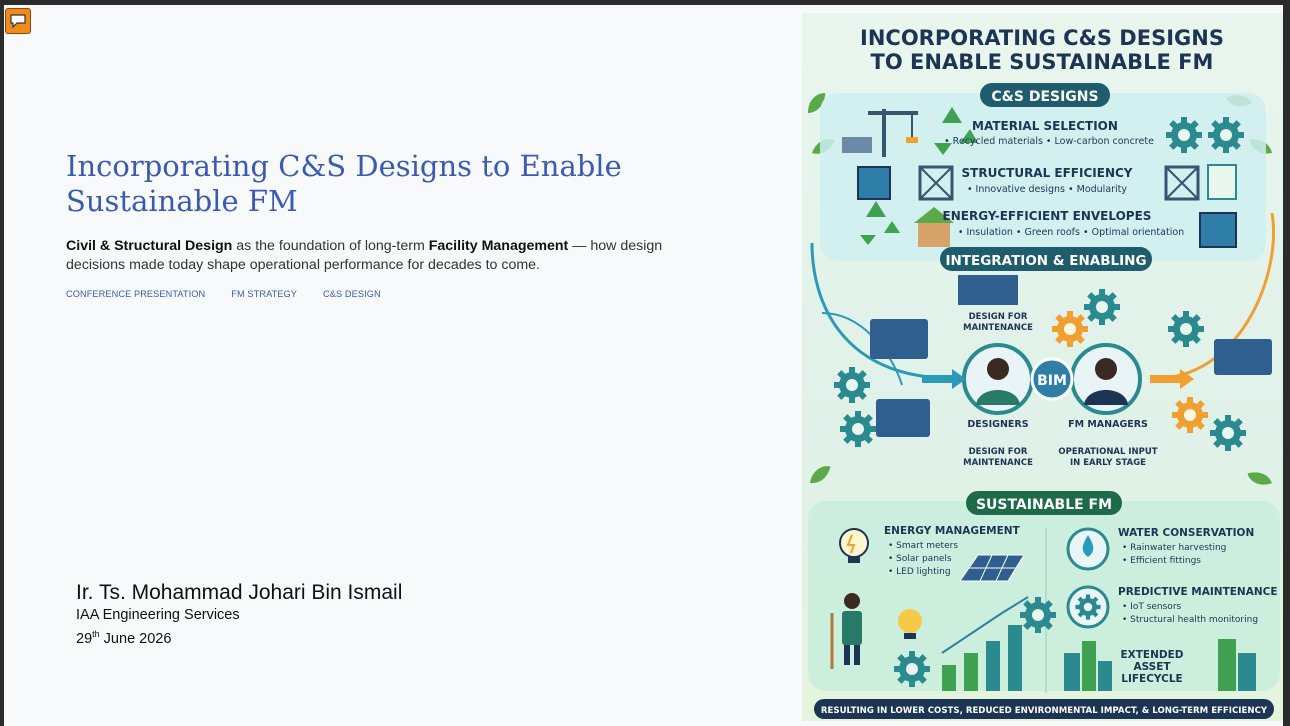  Describe the element at coordinates (149, 246) in the screenshot. I see `lead-bold-cs: Civil & Structural Design` at that location.